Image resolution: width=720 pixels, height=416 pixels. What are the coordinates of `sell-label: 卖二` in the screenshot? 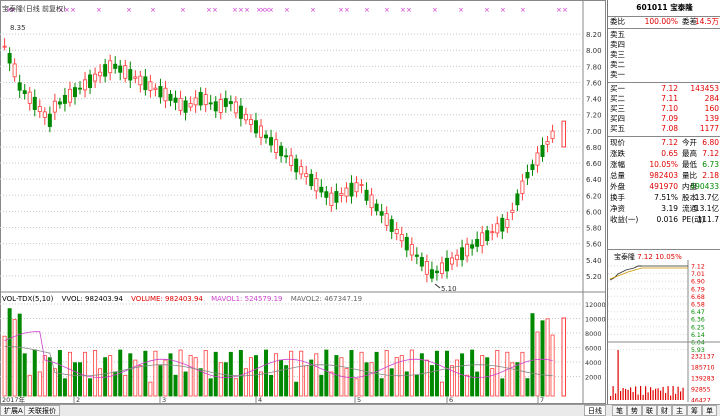 It's located at (617, 64).